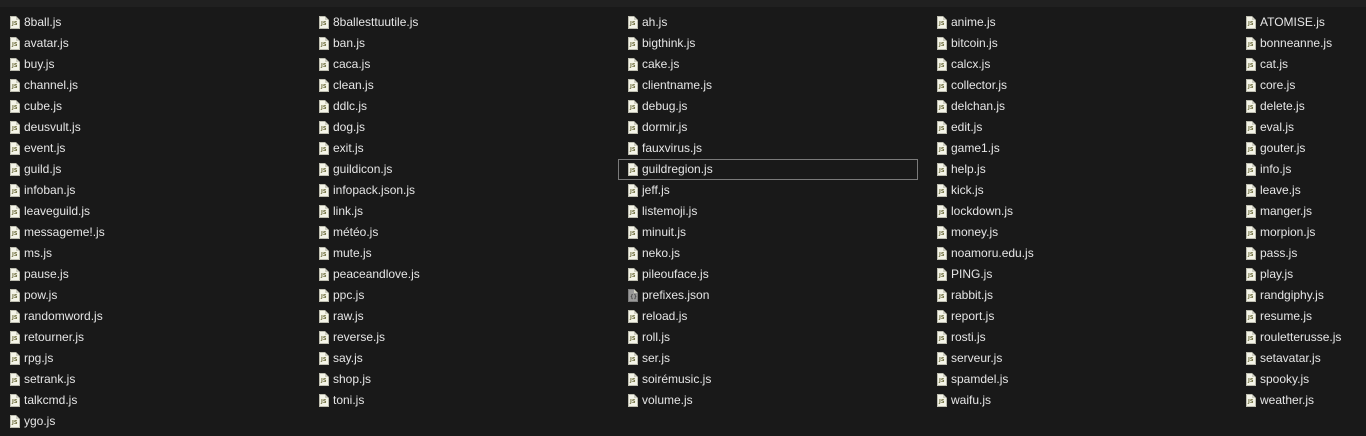  I want to click on file-item: JS rabbit.js, so click(1077, 295).